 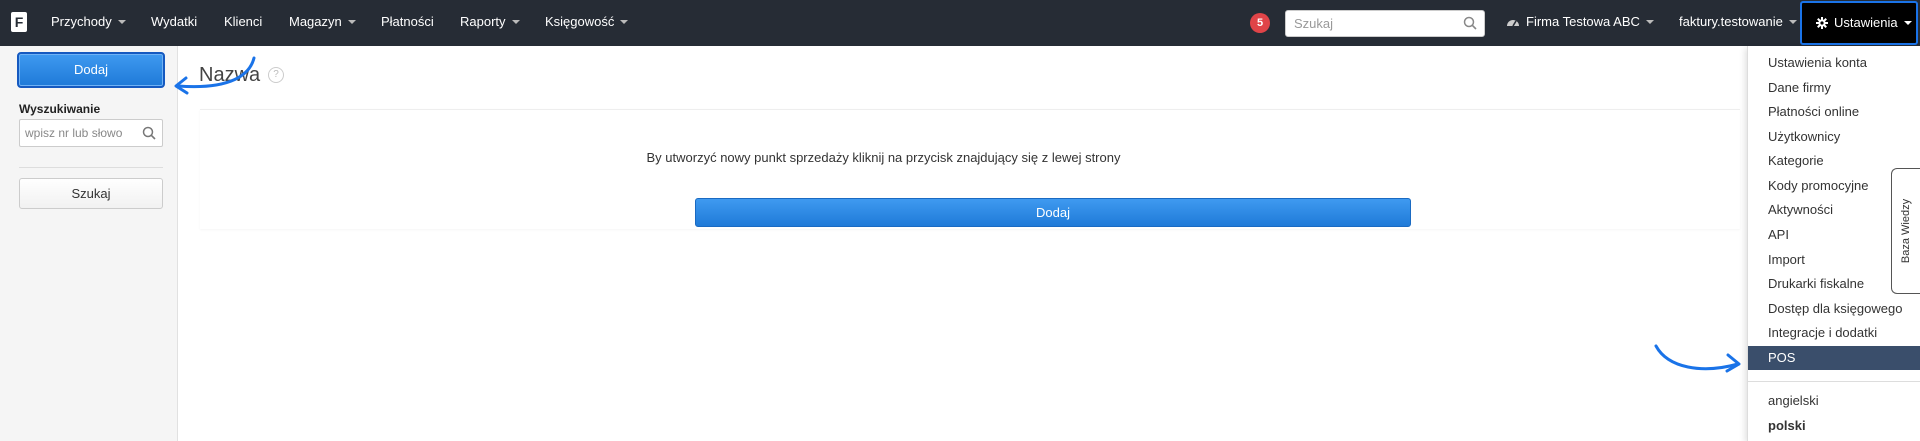 What do you see at coordinates (1866, 22) in the screenshot?
I see `settings-label: Ustawienia` at bounding box center [1866, 22].